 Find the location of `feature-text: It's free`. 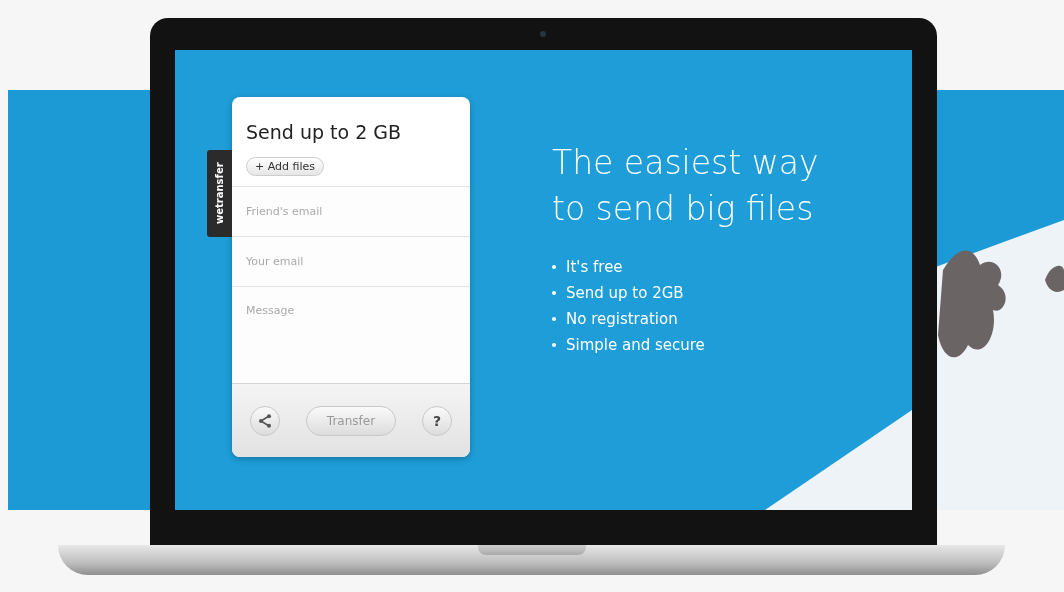

feature-text: It's free is located at coordinates (594, 267).